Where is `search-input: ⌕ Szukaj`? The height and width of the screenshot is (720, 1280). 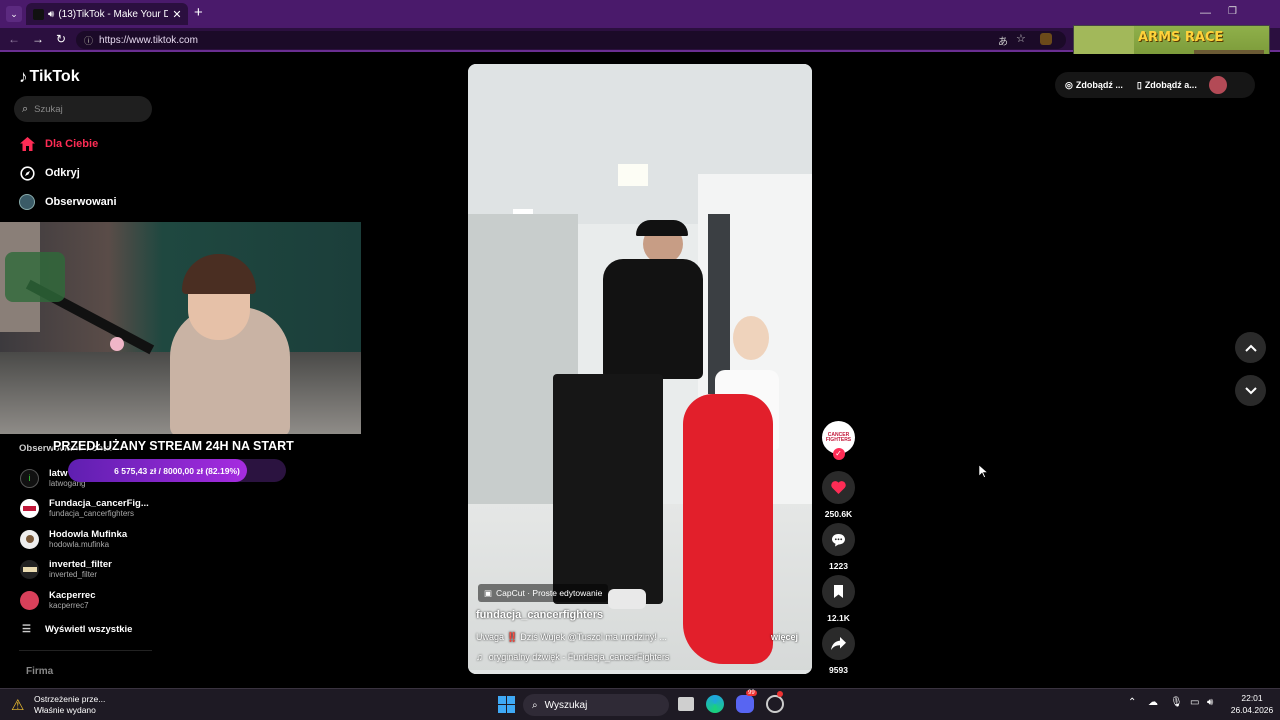 search-input: ⌕ Szukaj is located at coordinates (83, 109).